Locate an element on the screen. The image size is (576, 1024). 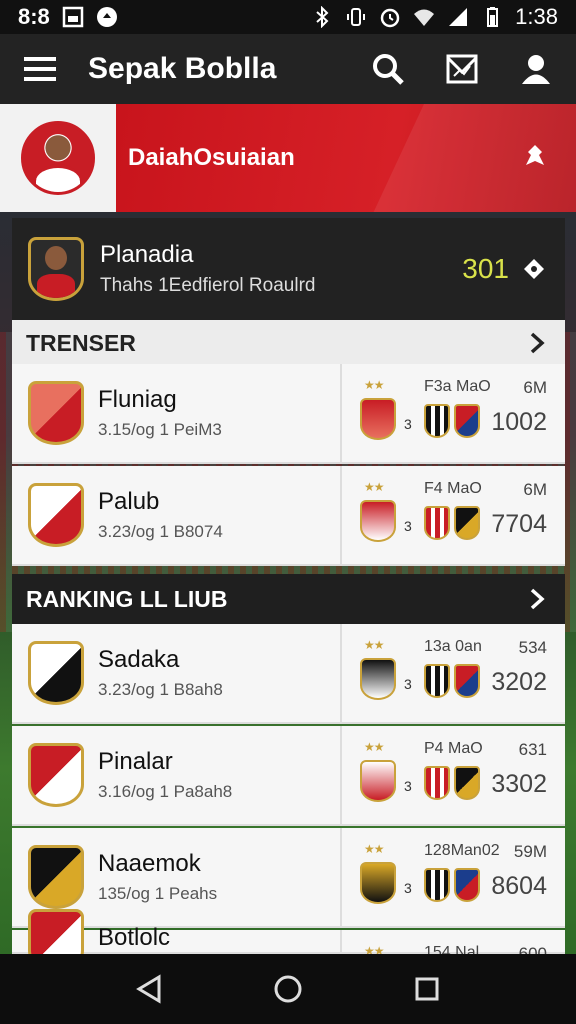
row-name: Palub is located at coordinates (129, 501).